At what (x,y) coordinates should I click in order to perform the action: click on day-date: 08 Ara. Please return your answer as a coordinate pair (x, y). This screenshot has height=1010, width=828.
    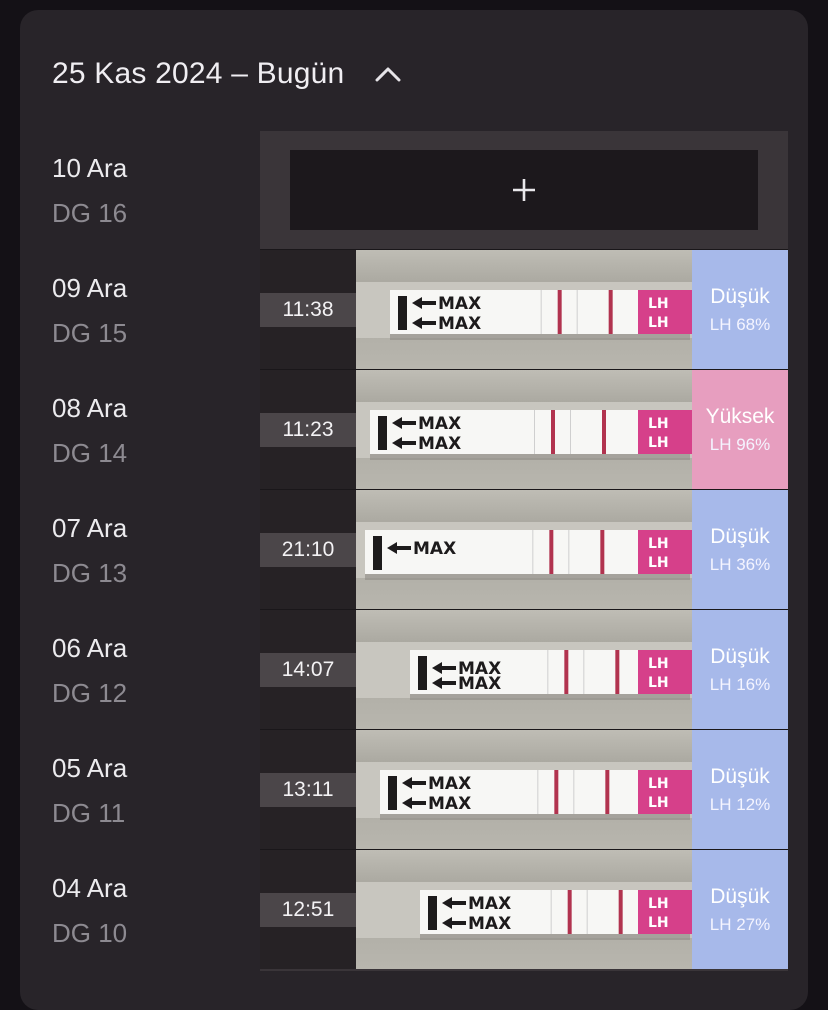
    Looking at the image, I should click on (90, 408).